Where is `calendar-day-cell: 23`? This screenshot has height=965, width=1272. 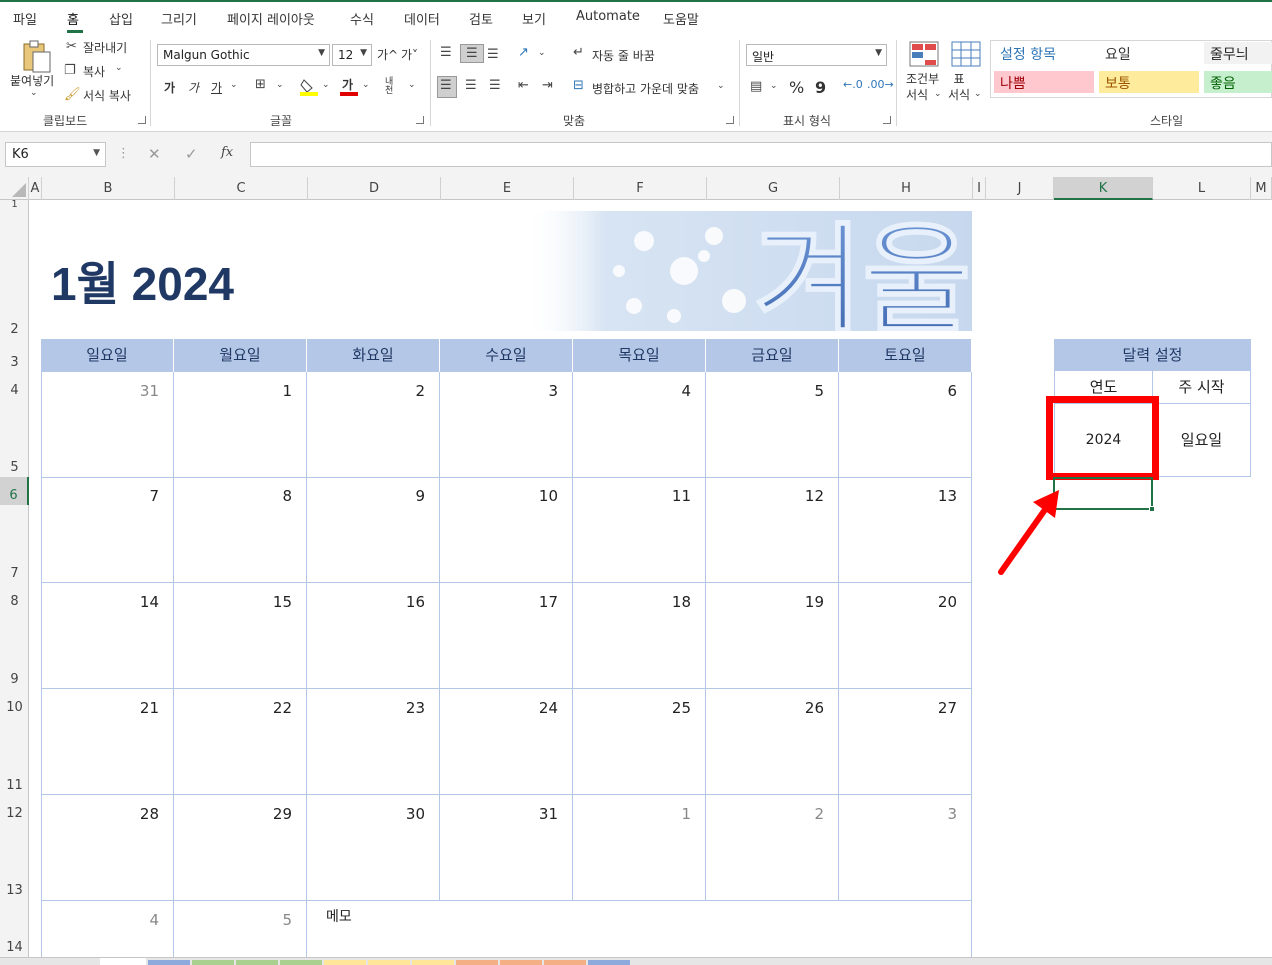 calendar-day-cell: 23 is located at coordinates (373, 742).